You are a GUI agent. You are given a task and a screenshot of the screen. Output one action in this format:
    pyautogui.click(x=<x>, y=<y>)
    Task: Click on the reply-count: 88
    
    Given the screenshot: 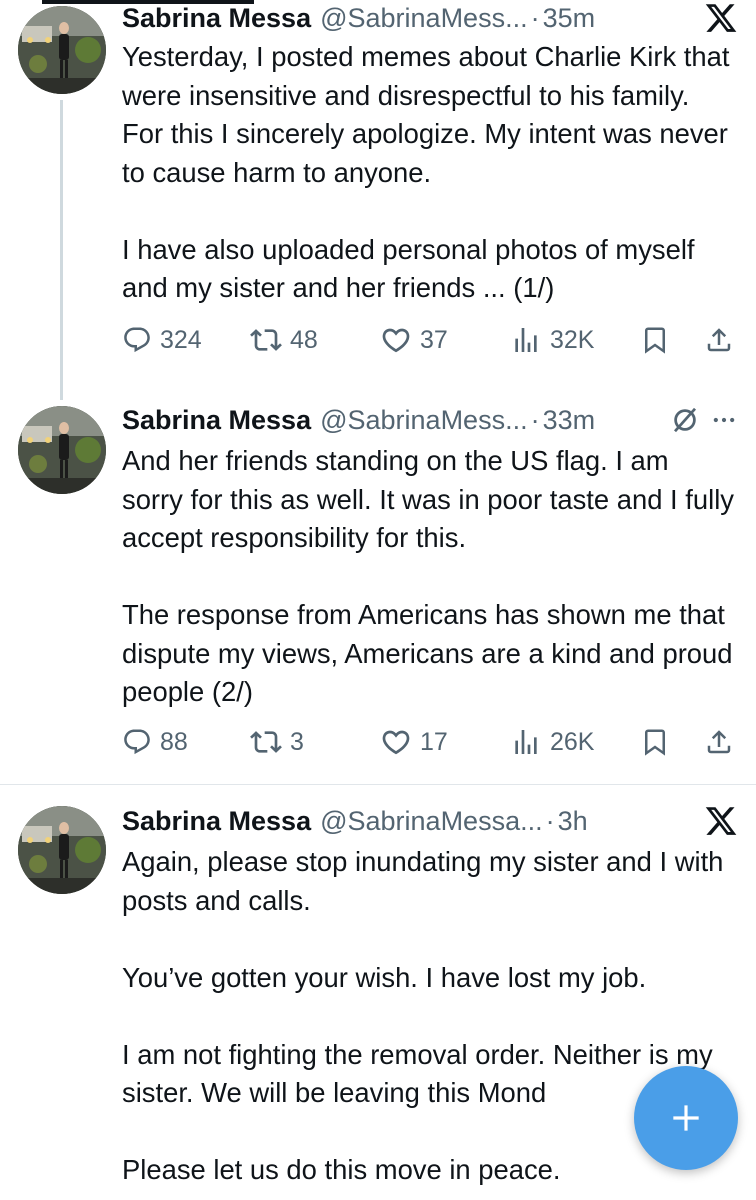 What is the action you would take?
    pyautogui.click(x=174, y=741)
    